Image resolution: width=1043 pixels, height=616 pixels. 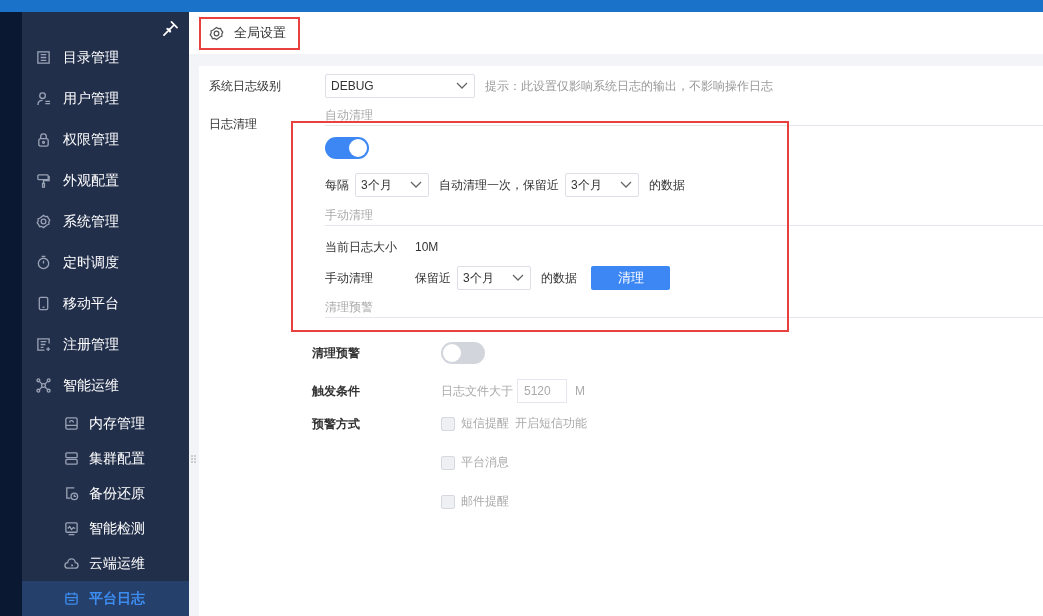 I want to click on sidebar-item: 定时调度, so click(x=105, y=262).